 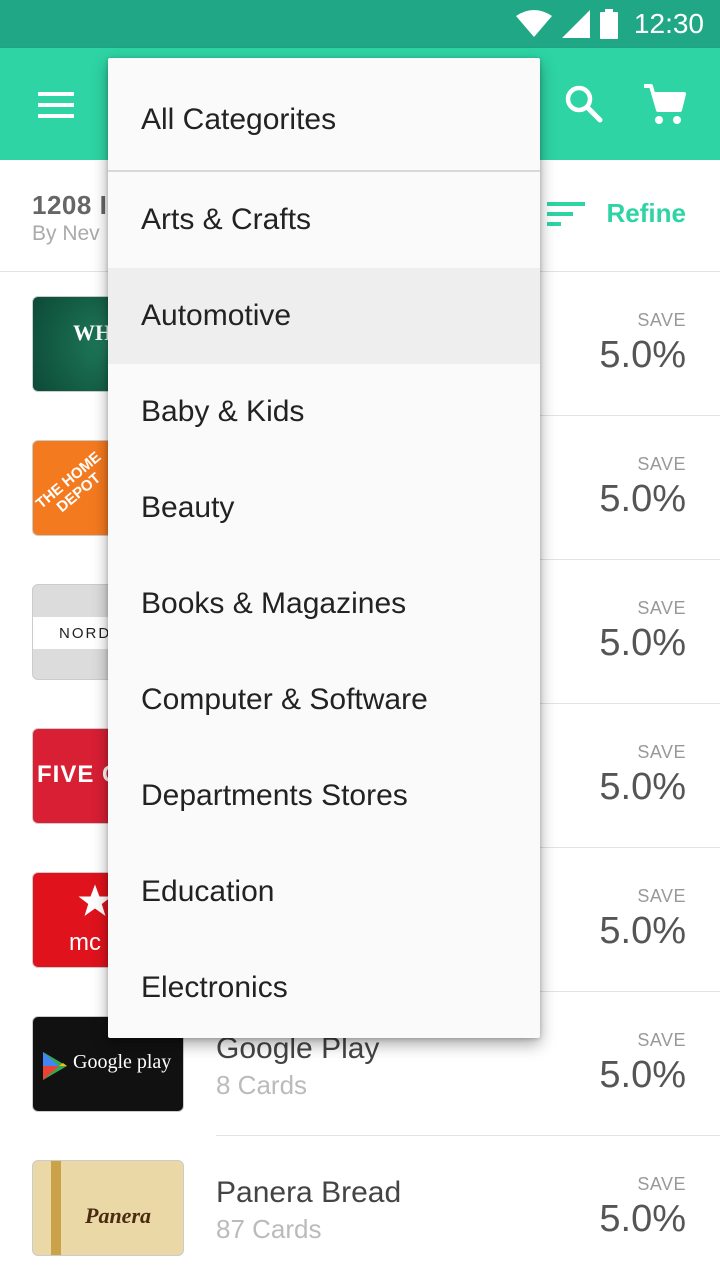 I want to click on refine-button: Refine, so click(x=616, y=213).